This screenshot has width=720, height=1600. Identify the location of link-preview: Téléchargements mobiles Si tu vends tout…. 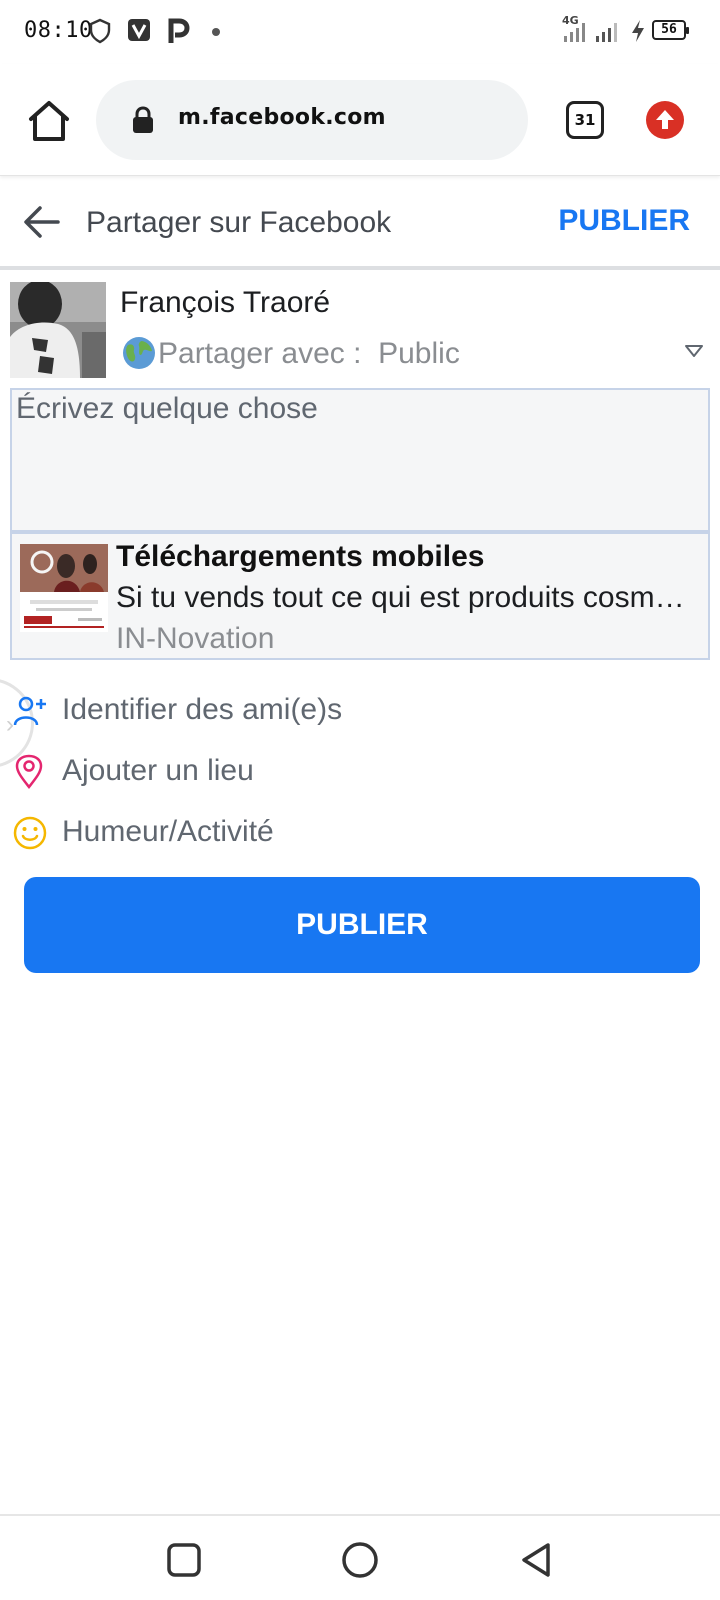
(360, 596).